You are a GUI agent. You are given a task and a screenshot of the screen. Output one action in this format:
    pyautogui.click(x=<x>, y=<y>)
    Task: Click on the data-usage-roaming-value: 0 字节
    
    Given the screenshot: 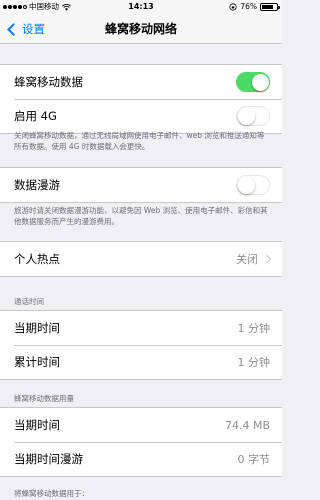 What is the action you would take?
    pyautogui.click(x=254, y=459)
    